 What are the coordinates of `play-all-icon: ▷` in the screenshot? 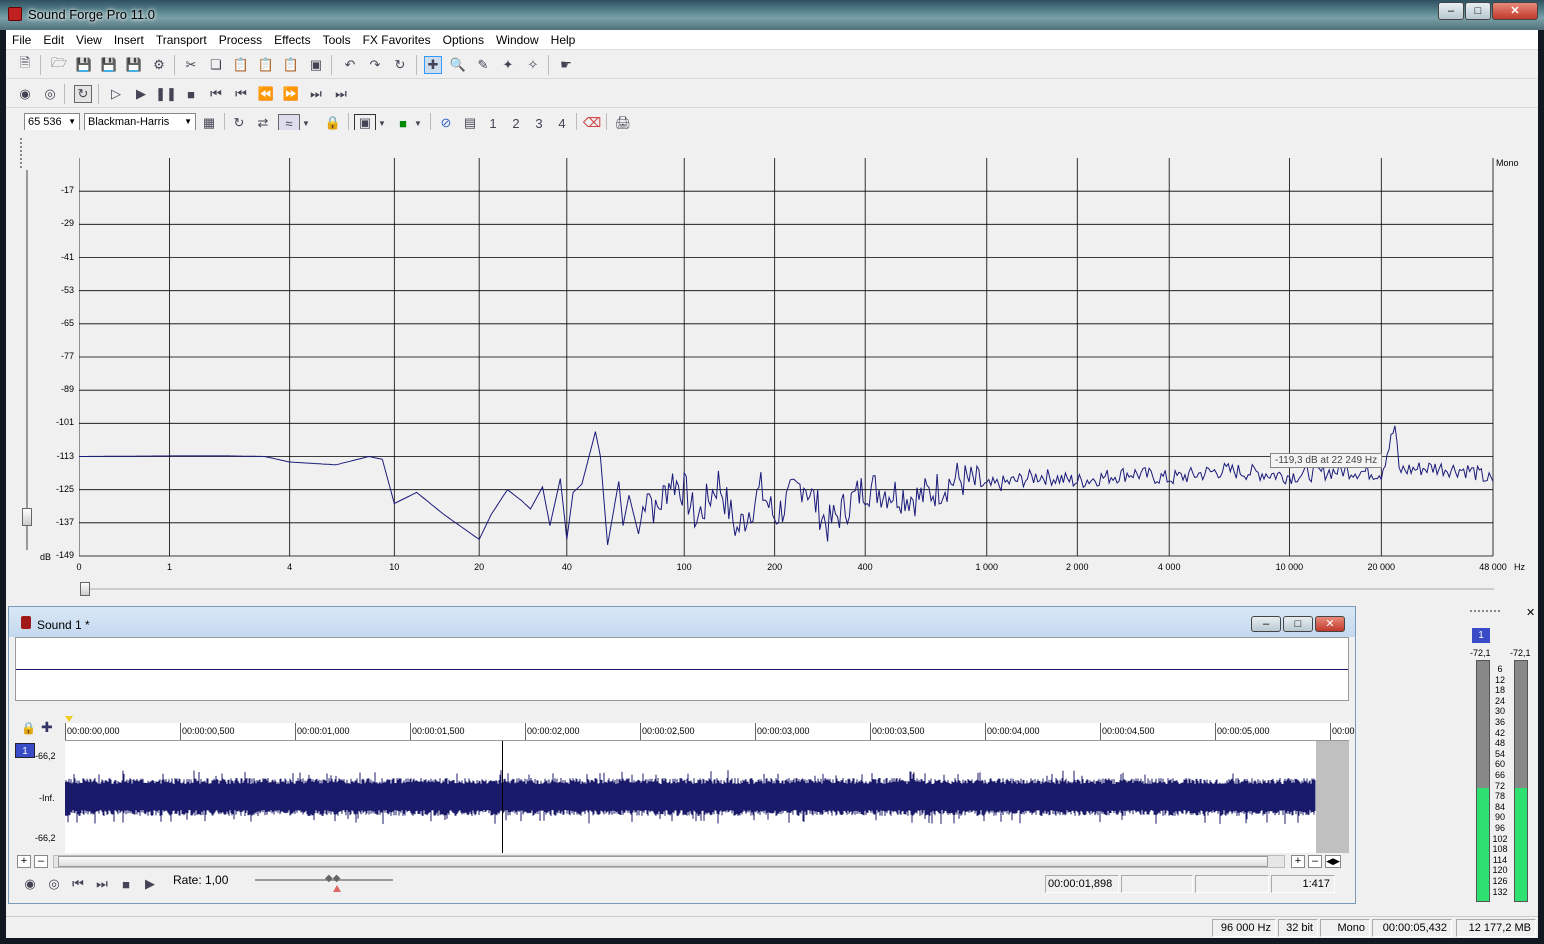 It's located at (116, 94).